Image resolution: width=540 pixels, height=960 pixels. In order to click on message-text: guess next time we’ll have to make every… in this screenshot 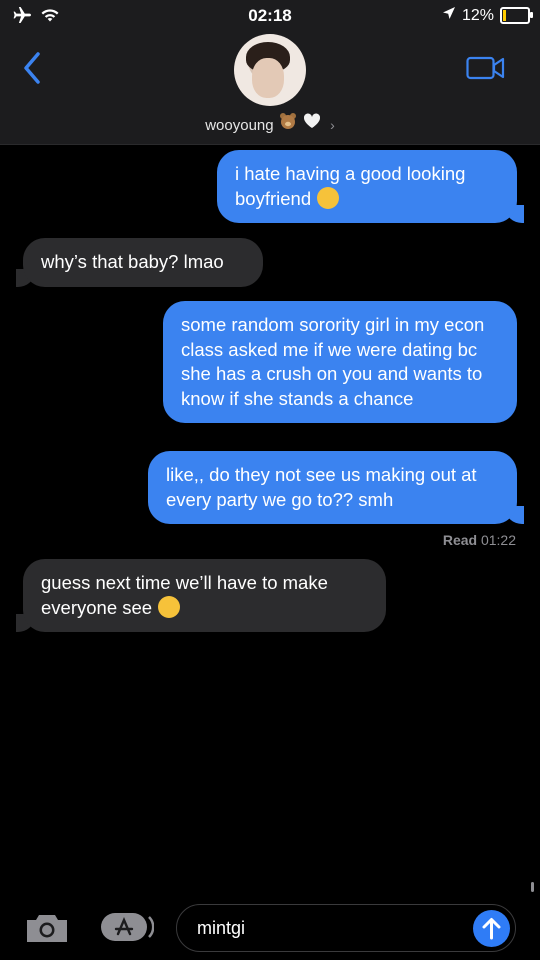, I will do `click(184, 595)`.